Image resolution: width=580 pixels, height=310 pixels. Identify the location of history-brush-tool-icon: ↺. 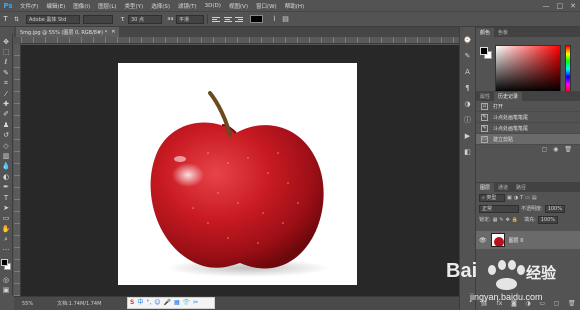
(6, 136).